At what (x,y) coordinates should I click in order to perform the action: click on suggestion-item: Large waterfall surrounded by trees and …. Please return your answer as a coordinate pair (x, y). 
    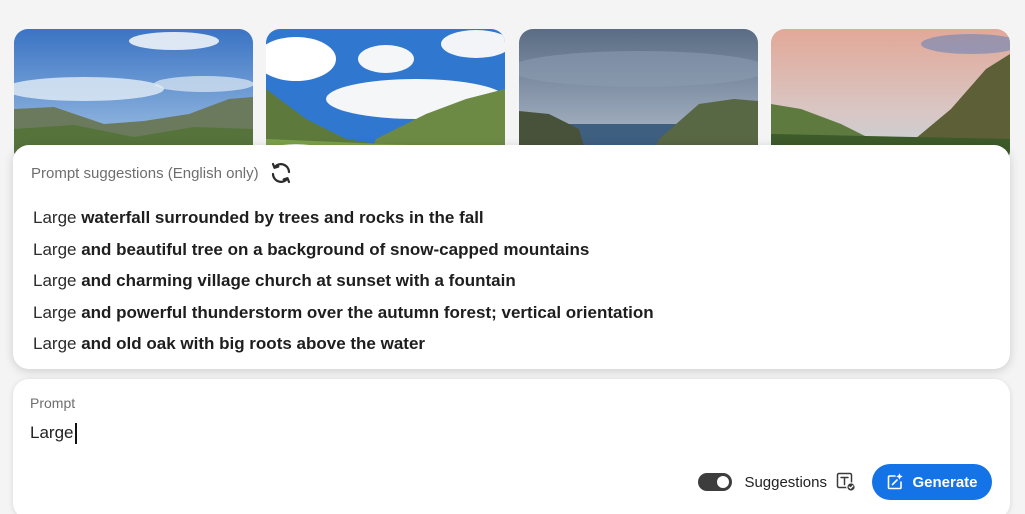
    Looking at the image, I should click on (343, 218).